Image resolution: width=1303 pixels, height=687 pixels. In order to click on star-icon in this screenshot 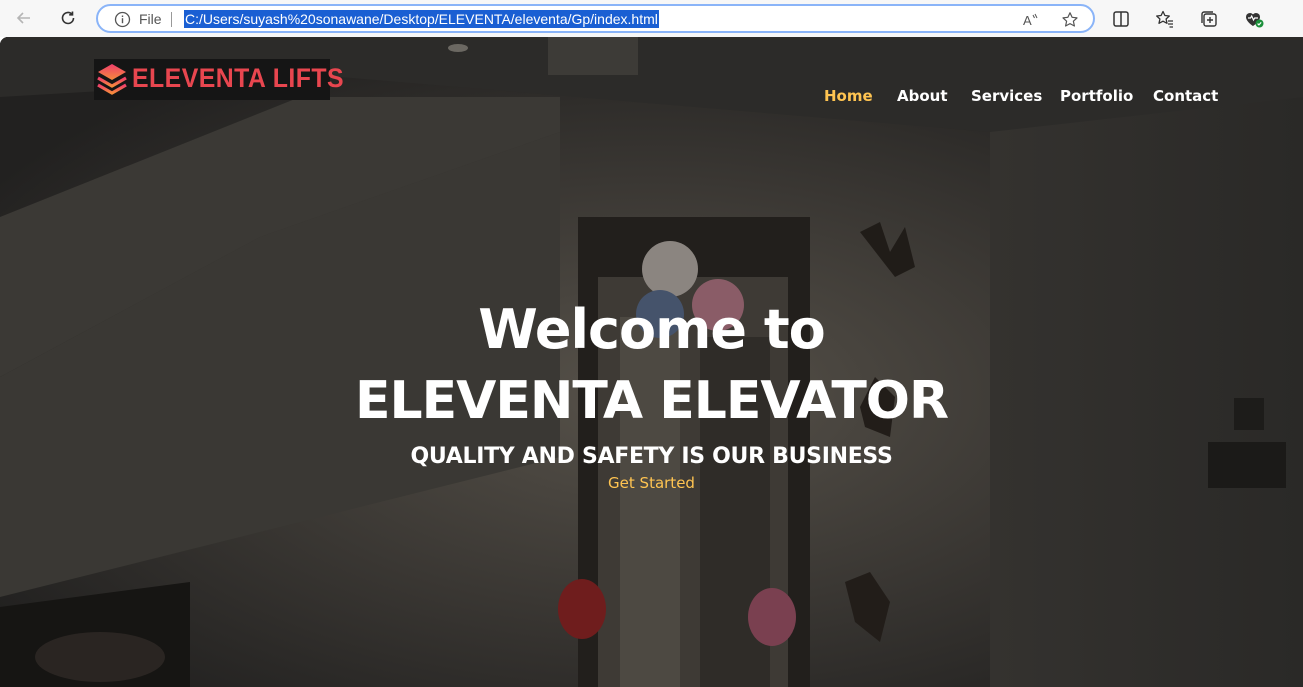, I will do `click(1070, 20)`.